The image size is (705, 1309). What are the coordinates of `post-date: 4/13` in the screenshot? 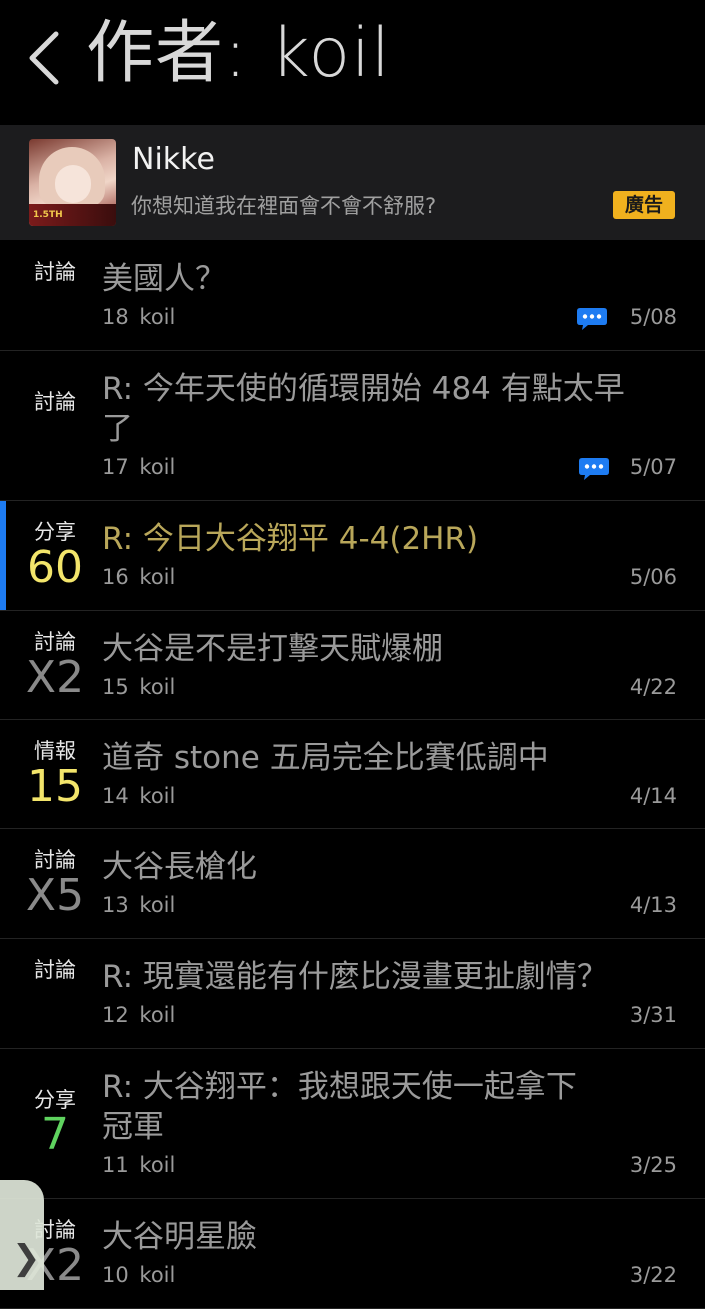 It's located at (653, 905).